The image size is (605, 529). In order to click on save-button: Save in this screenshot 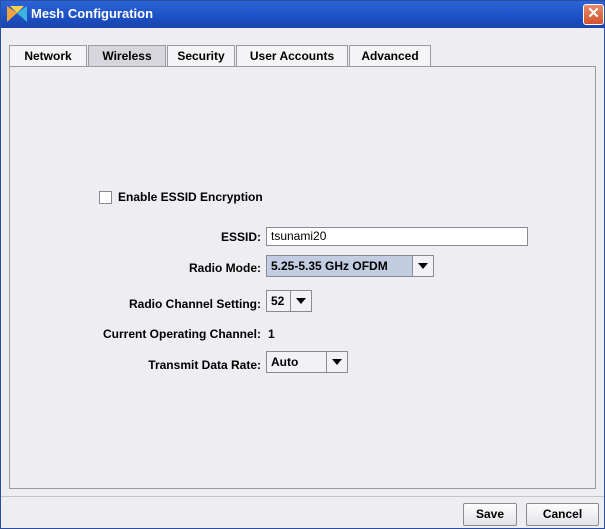, I will do `click(490, 514)`.